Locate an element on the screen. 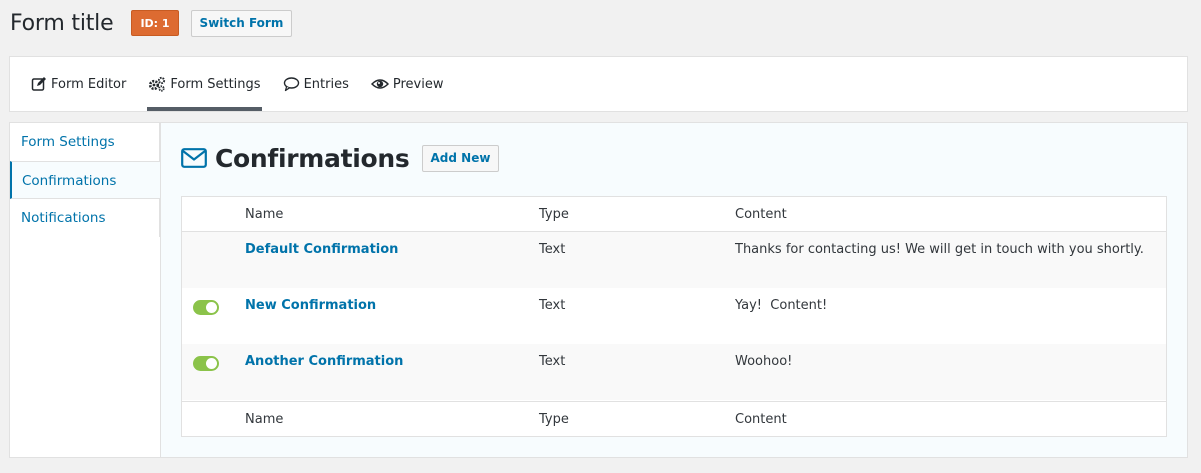 Image resolution: width=1201 pixels, height=473 pixels. envelope-icon is located at coordinates (194, 158).